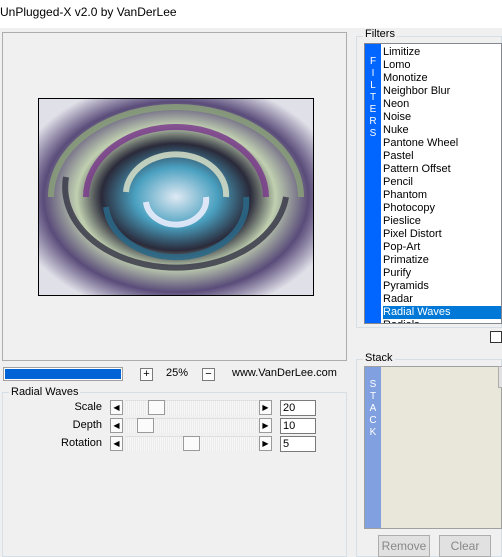 This screenshot has height=557, width=502. I want to click on filter-item: Pixel Distort, so click(442, 234).